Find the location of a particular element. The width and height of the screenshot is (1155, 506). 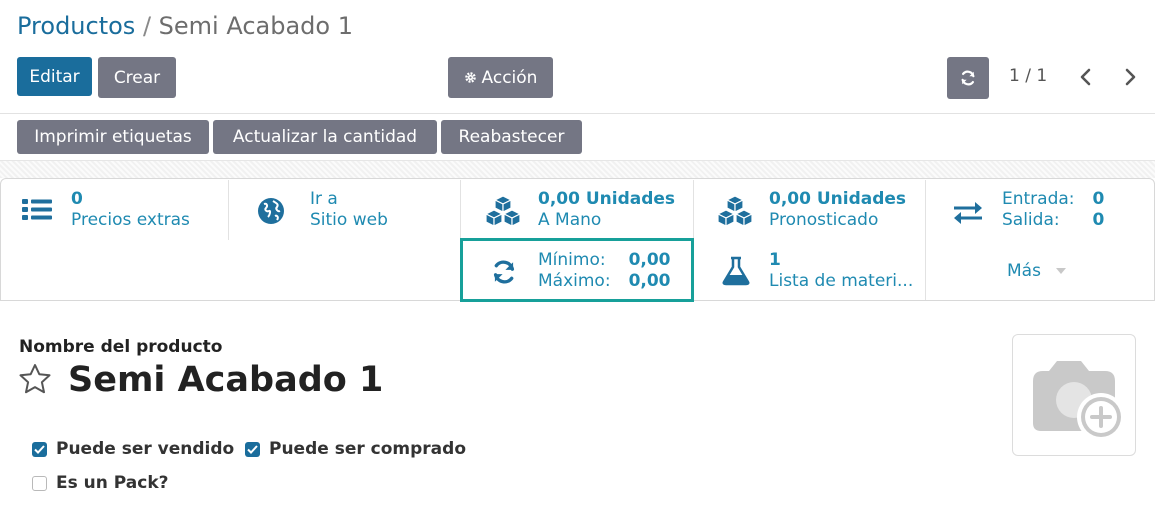

on-hand-quantity: 0,00 Unidades is located at coordinates (607, 199).